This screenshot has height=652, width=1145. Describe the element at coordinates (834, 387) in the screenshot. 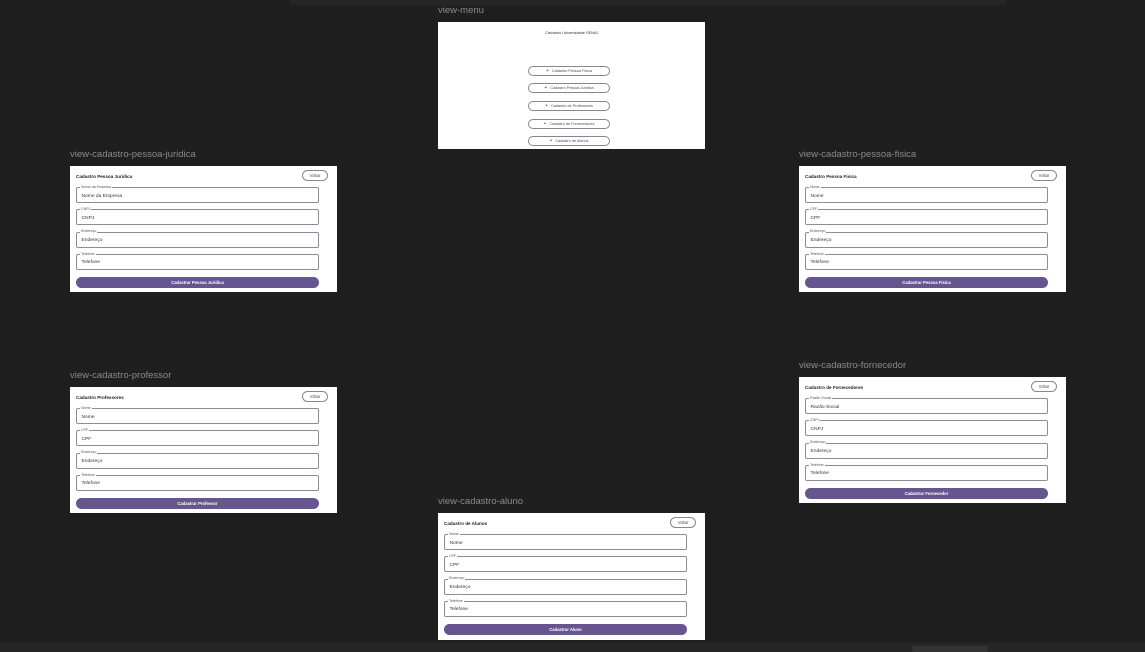

I see `form-title: Cadastro de Fornecedores` at that location.